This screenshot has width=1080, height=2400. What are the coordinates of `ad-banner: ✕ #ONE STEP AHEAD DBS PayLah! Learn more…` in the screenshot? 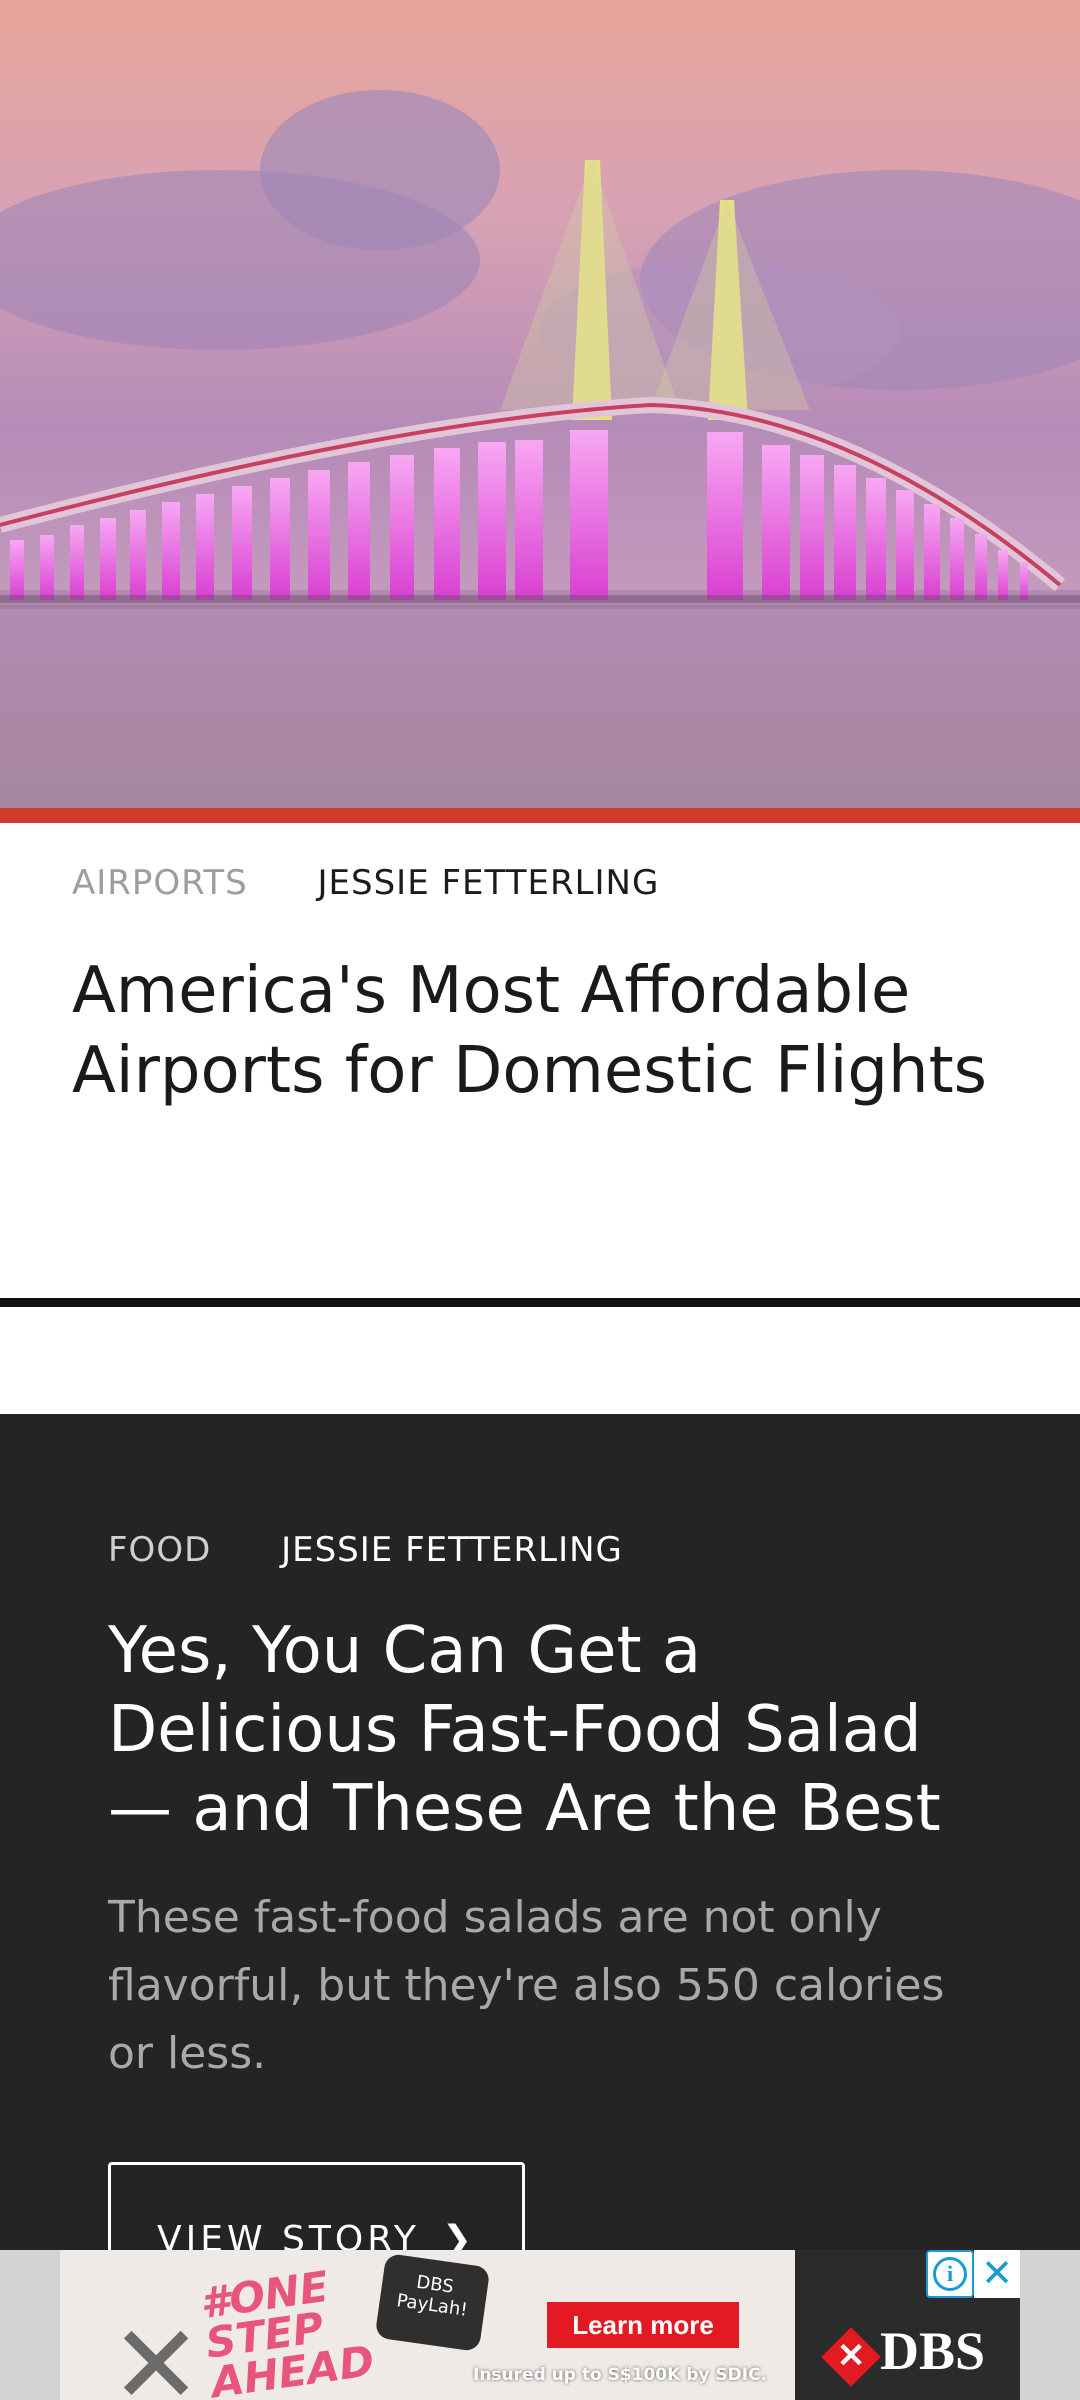 It's located at (540, 2325).